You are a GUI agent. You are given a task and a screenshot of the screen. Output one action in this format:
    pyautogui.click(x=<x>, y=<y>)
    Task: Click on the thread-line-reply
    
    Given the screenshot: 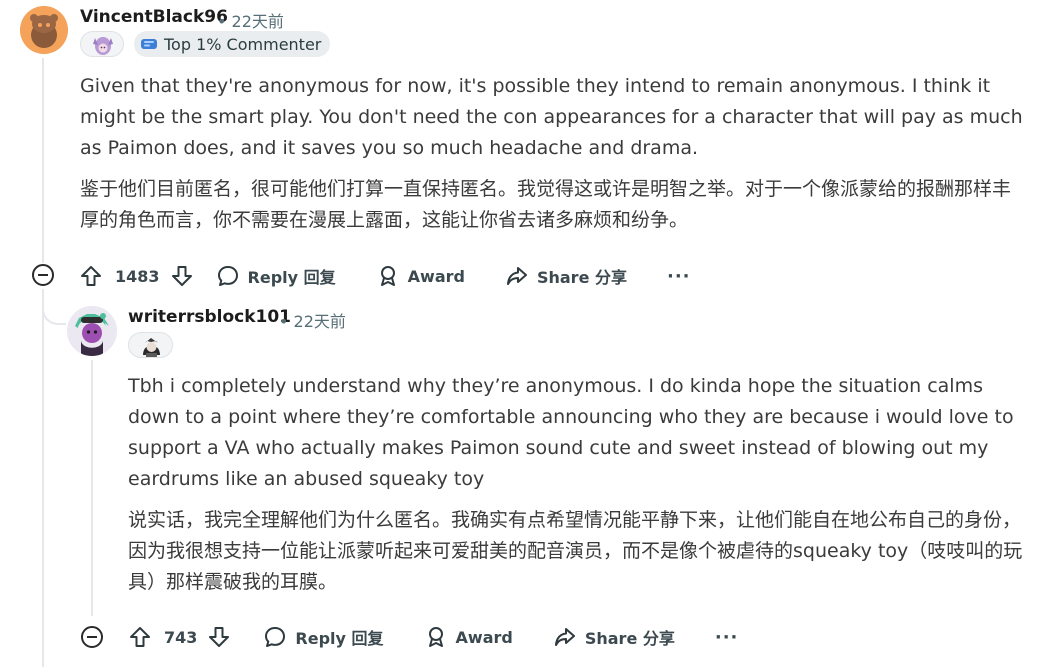 What is the action you would take?
    pyautogui.click(x=92, y=488)
    